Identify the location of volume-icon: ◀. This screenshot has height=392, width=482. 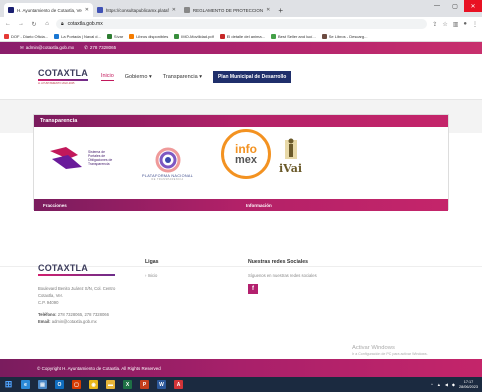
(446, 384).